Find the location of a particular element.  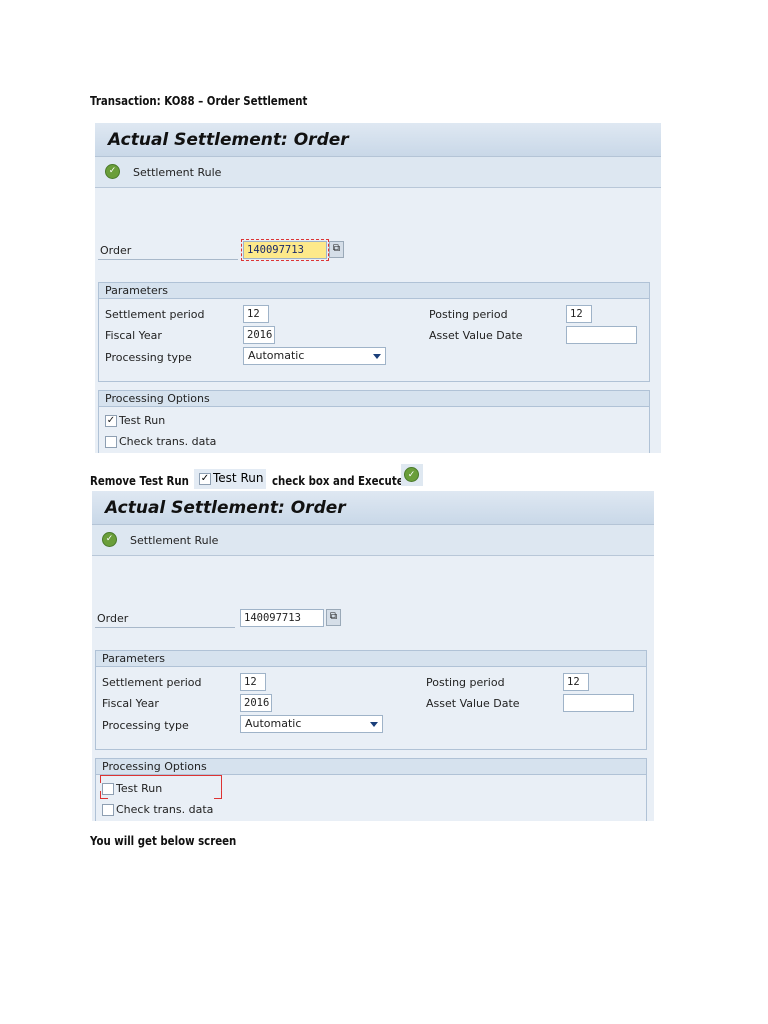

doc-heading: Transaction: KO88 – Order Settlement is located at coordinates (199, 101).